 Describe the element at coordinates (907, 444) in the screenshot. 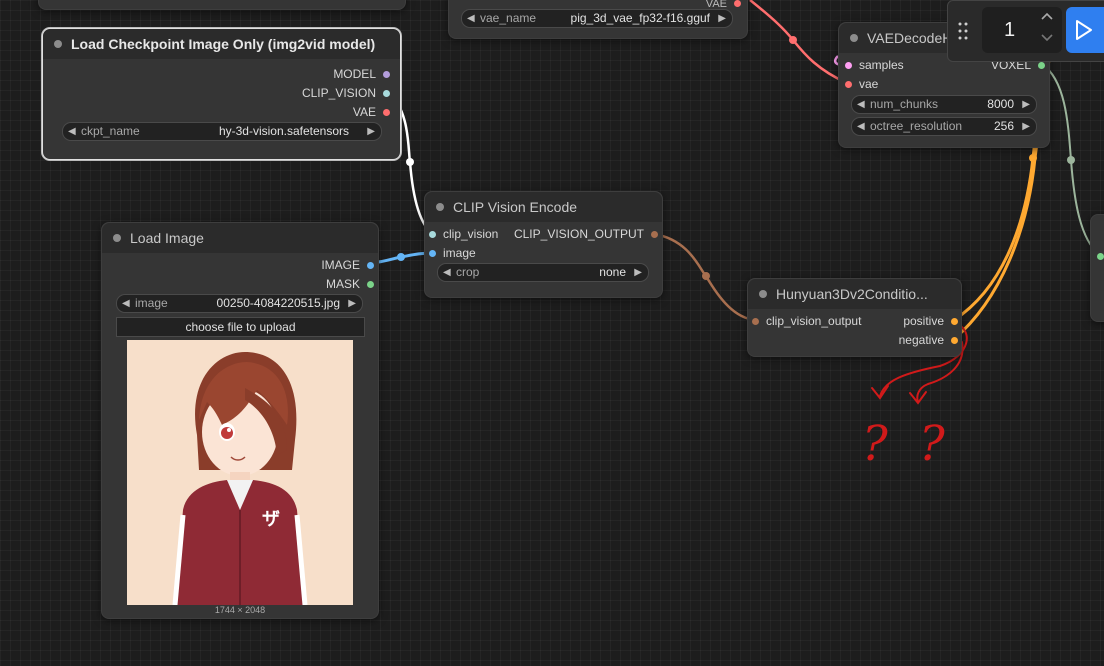

I see `annotation-question-marks: ? ?` at that location.